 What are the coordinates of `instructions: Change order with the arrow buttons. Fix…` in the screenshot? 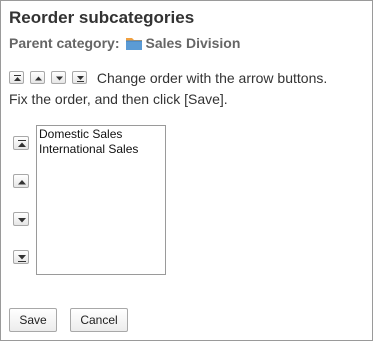 It's located at (189, 89).